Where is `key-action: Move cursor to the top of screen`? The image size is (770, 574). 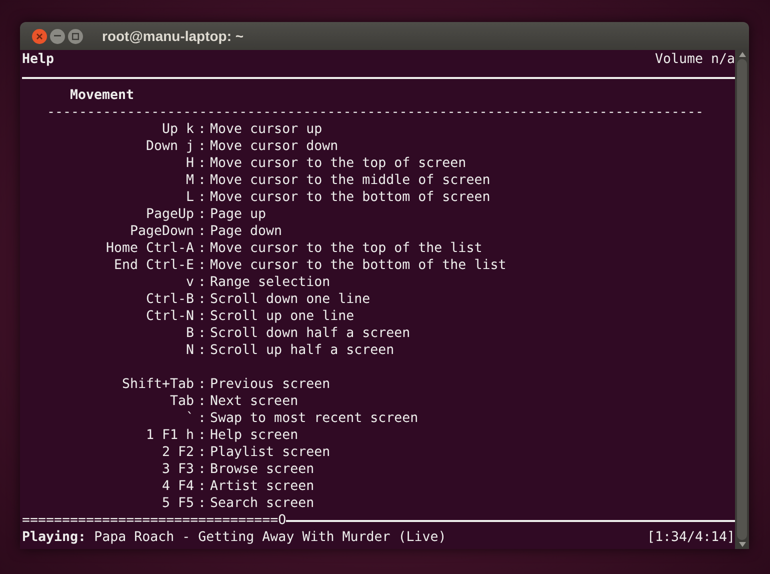 key-action: Move cursor to the top of screen is located at coordinates (338, 163).